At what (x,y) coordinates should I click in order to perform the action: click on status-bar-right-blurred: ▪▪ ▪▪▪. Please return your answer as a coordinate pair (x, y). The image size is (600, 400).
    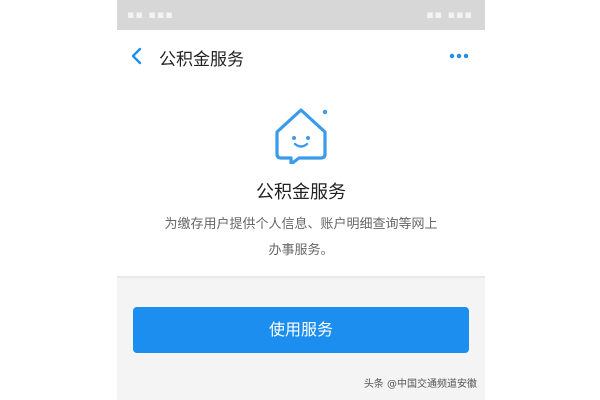
    Looking at the image, I should click on (449, 14).